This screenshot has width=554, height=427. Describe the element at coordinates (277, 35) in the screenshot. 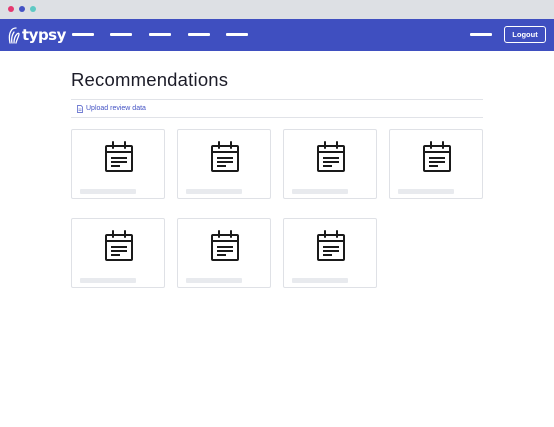

I see `top-navbar: typsy Logout` at that location.